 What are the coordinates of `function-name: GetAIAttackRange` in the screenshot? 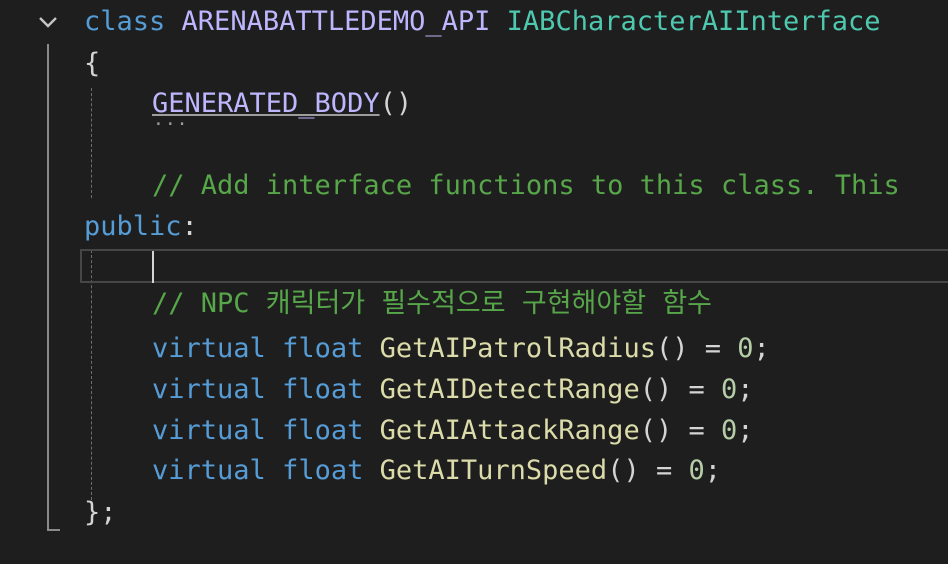 It's located at (509, 430).